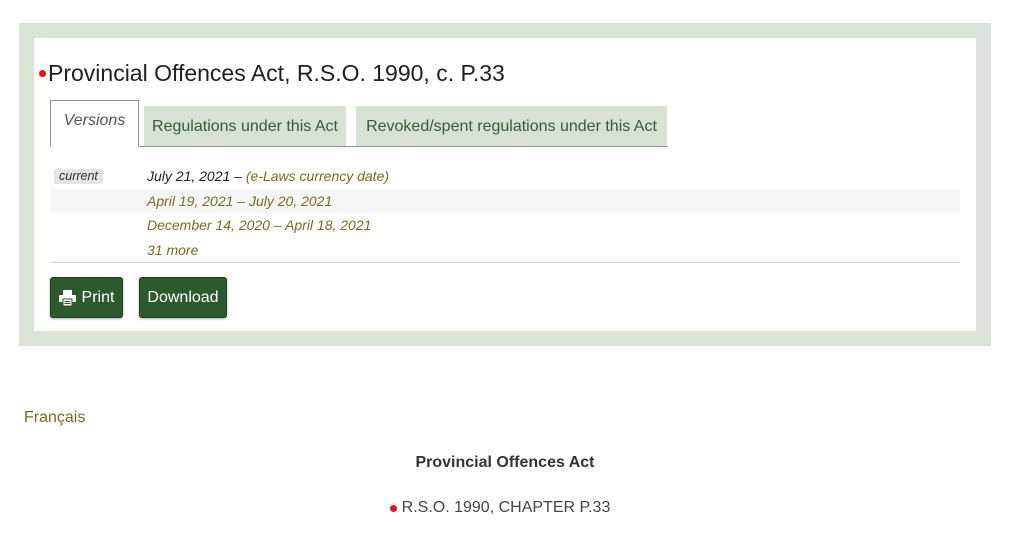 The width and height of the screenshot is (1017, 539). What do you see at coordinates (94, 123) in the screenshot?
I see `tab-versions: Versions` at bounding box center [94, 123].